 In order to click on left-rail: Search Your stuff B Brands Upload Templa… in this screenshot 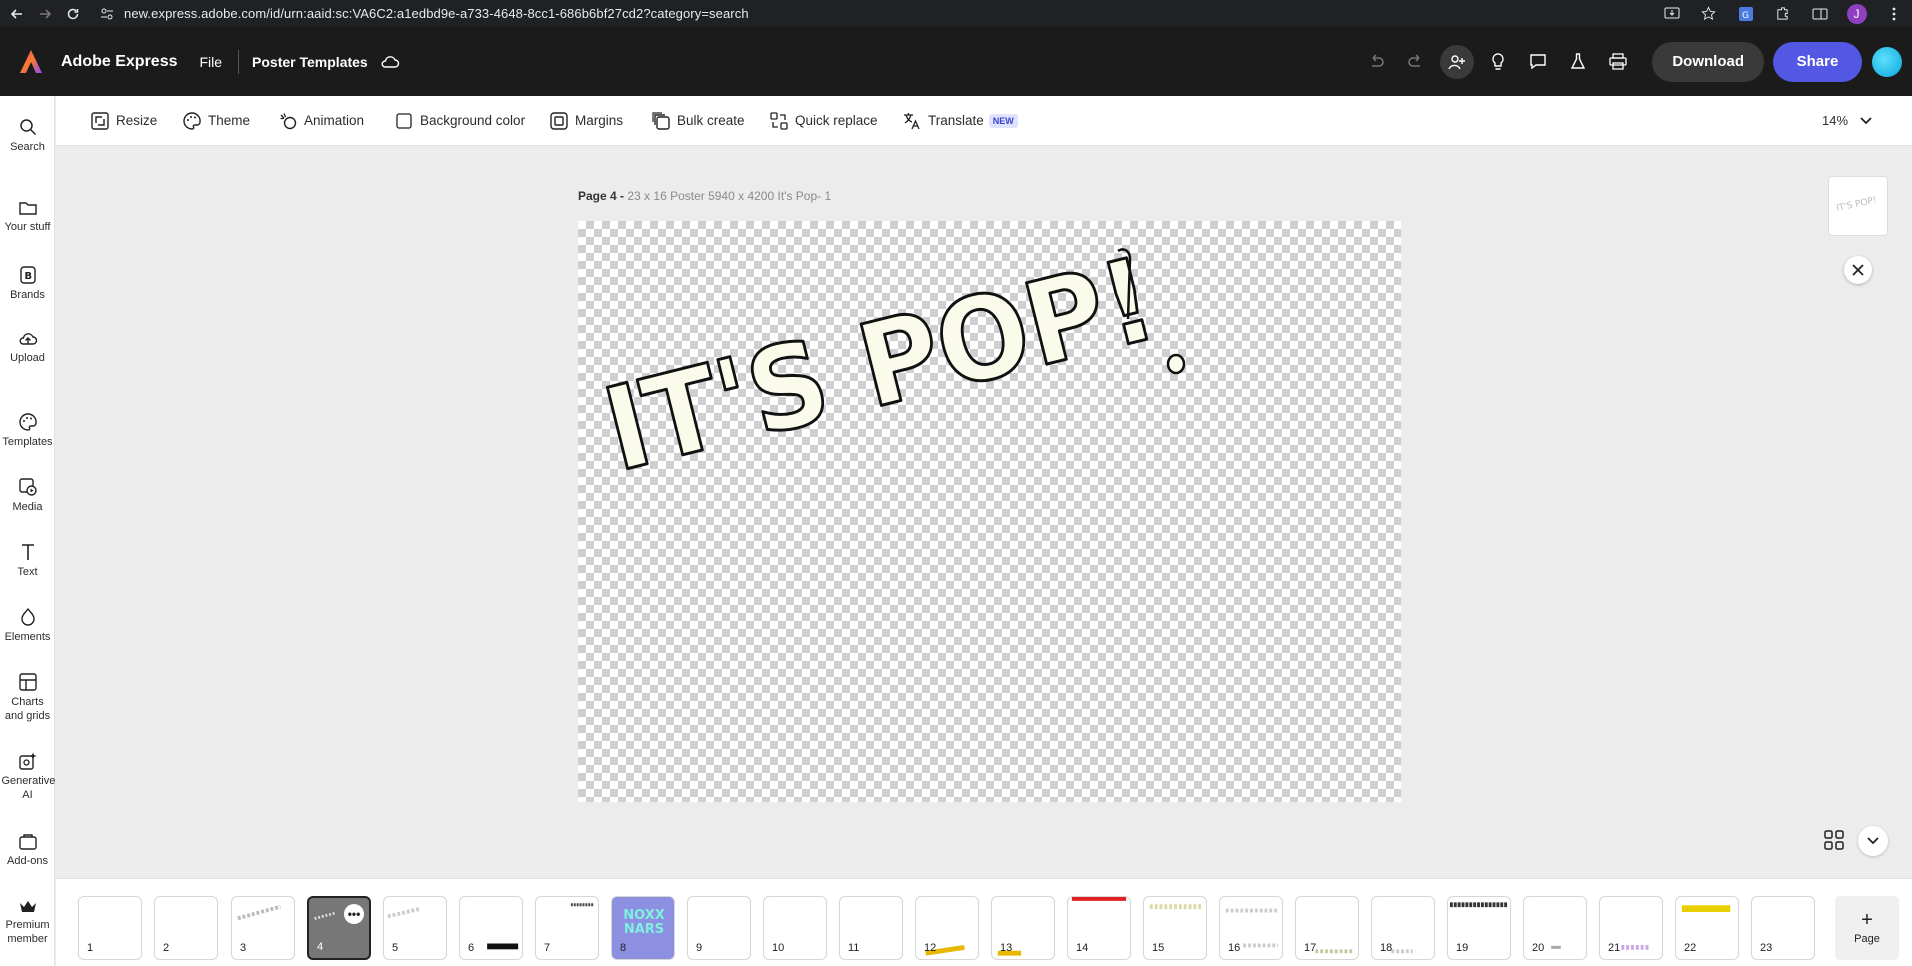, I will do `click(27, 531)`.